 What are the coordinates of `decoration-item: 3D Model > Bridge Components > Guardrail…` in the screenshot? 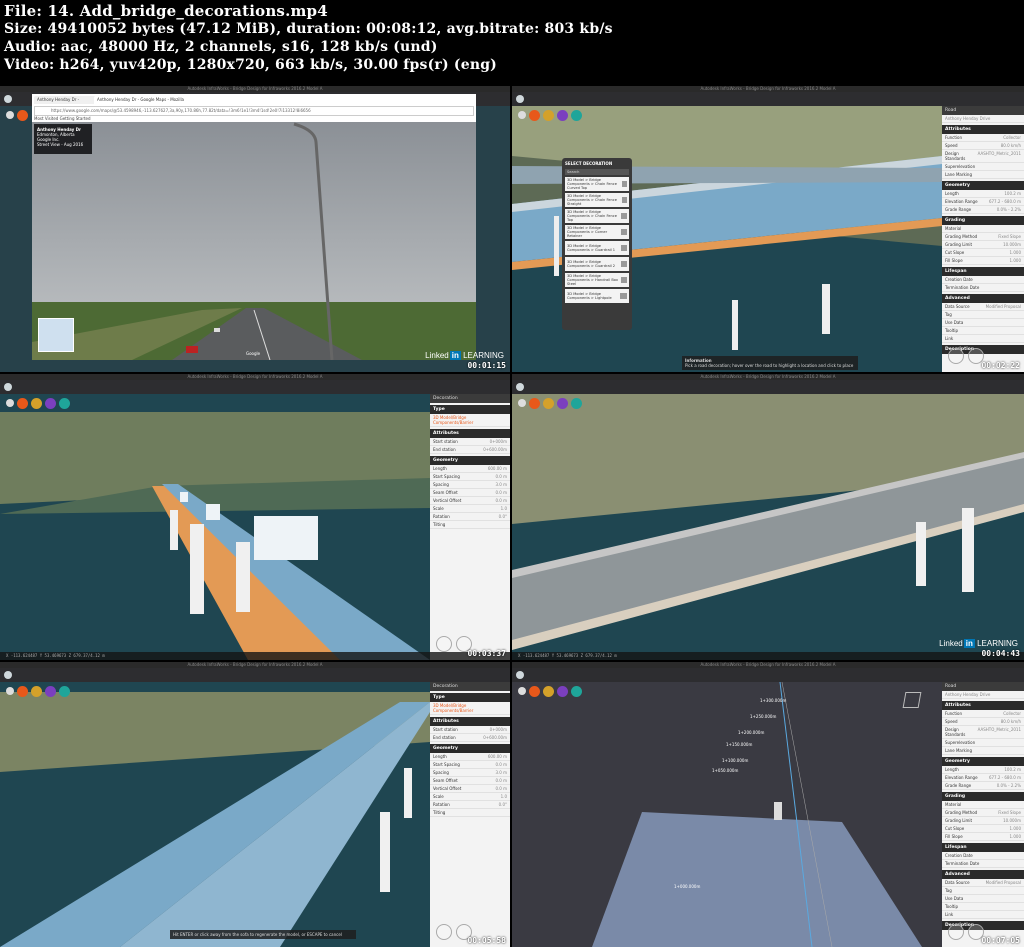 It's located at (597, 264).